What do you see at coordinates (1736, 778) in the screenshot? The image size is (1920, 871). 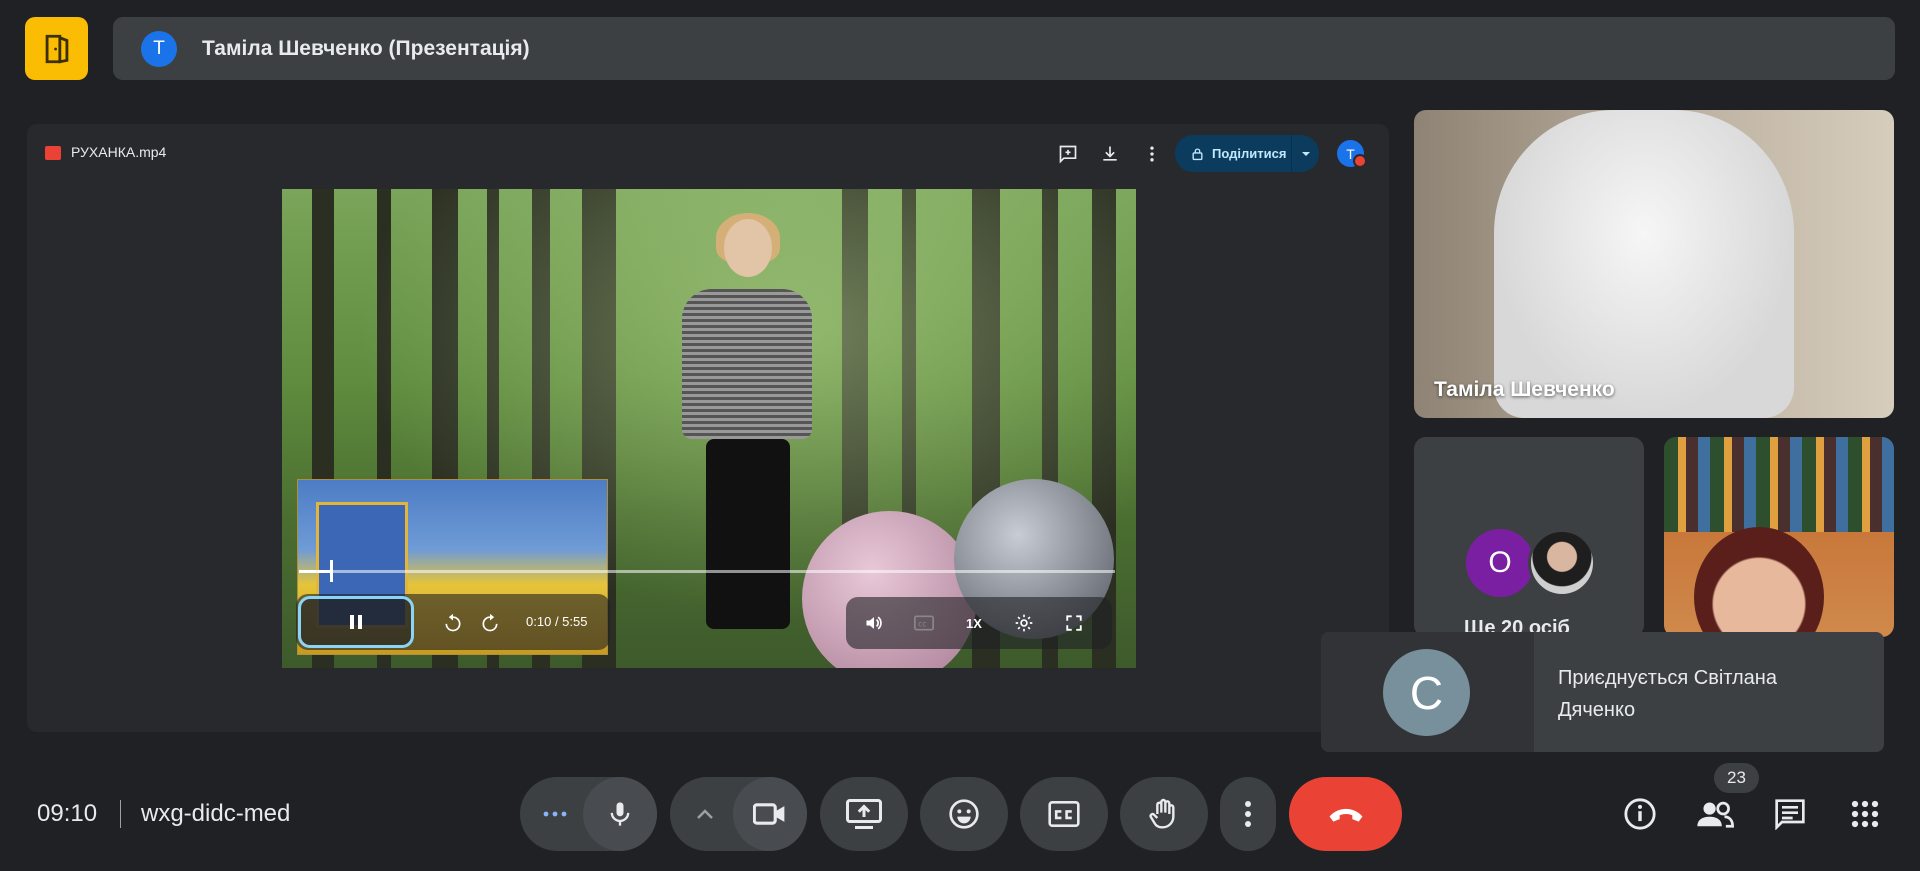 I see `participants-count-badge: 23` at bounding box center [1736, 778].